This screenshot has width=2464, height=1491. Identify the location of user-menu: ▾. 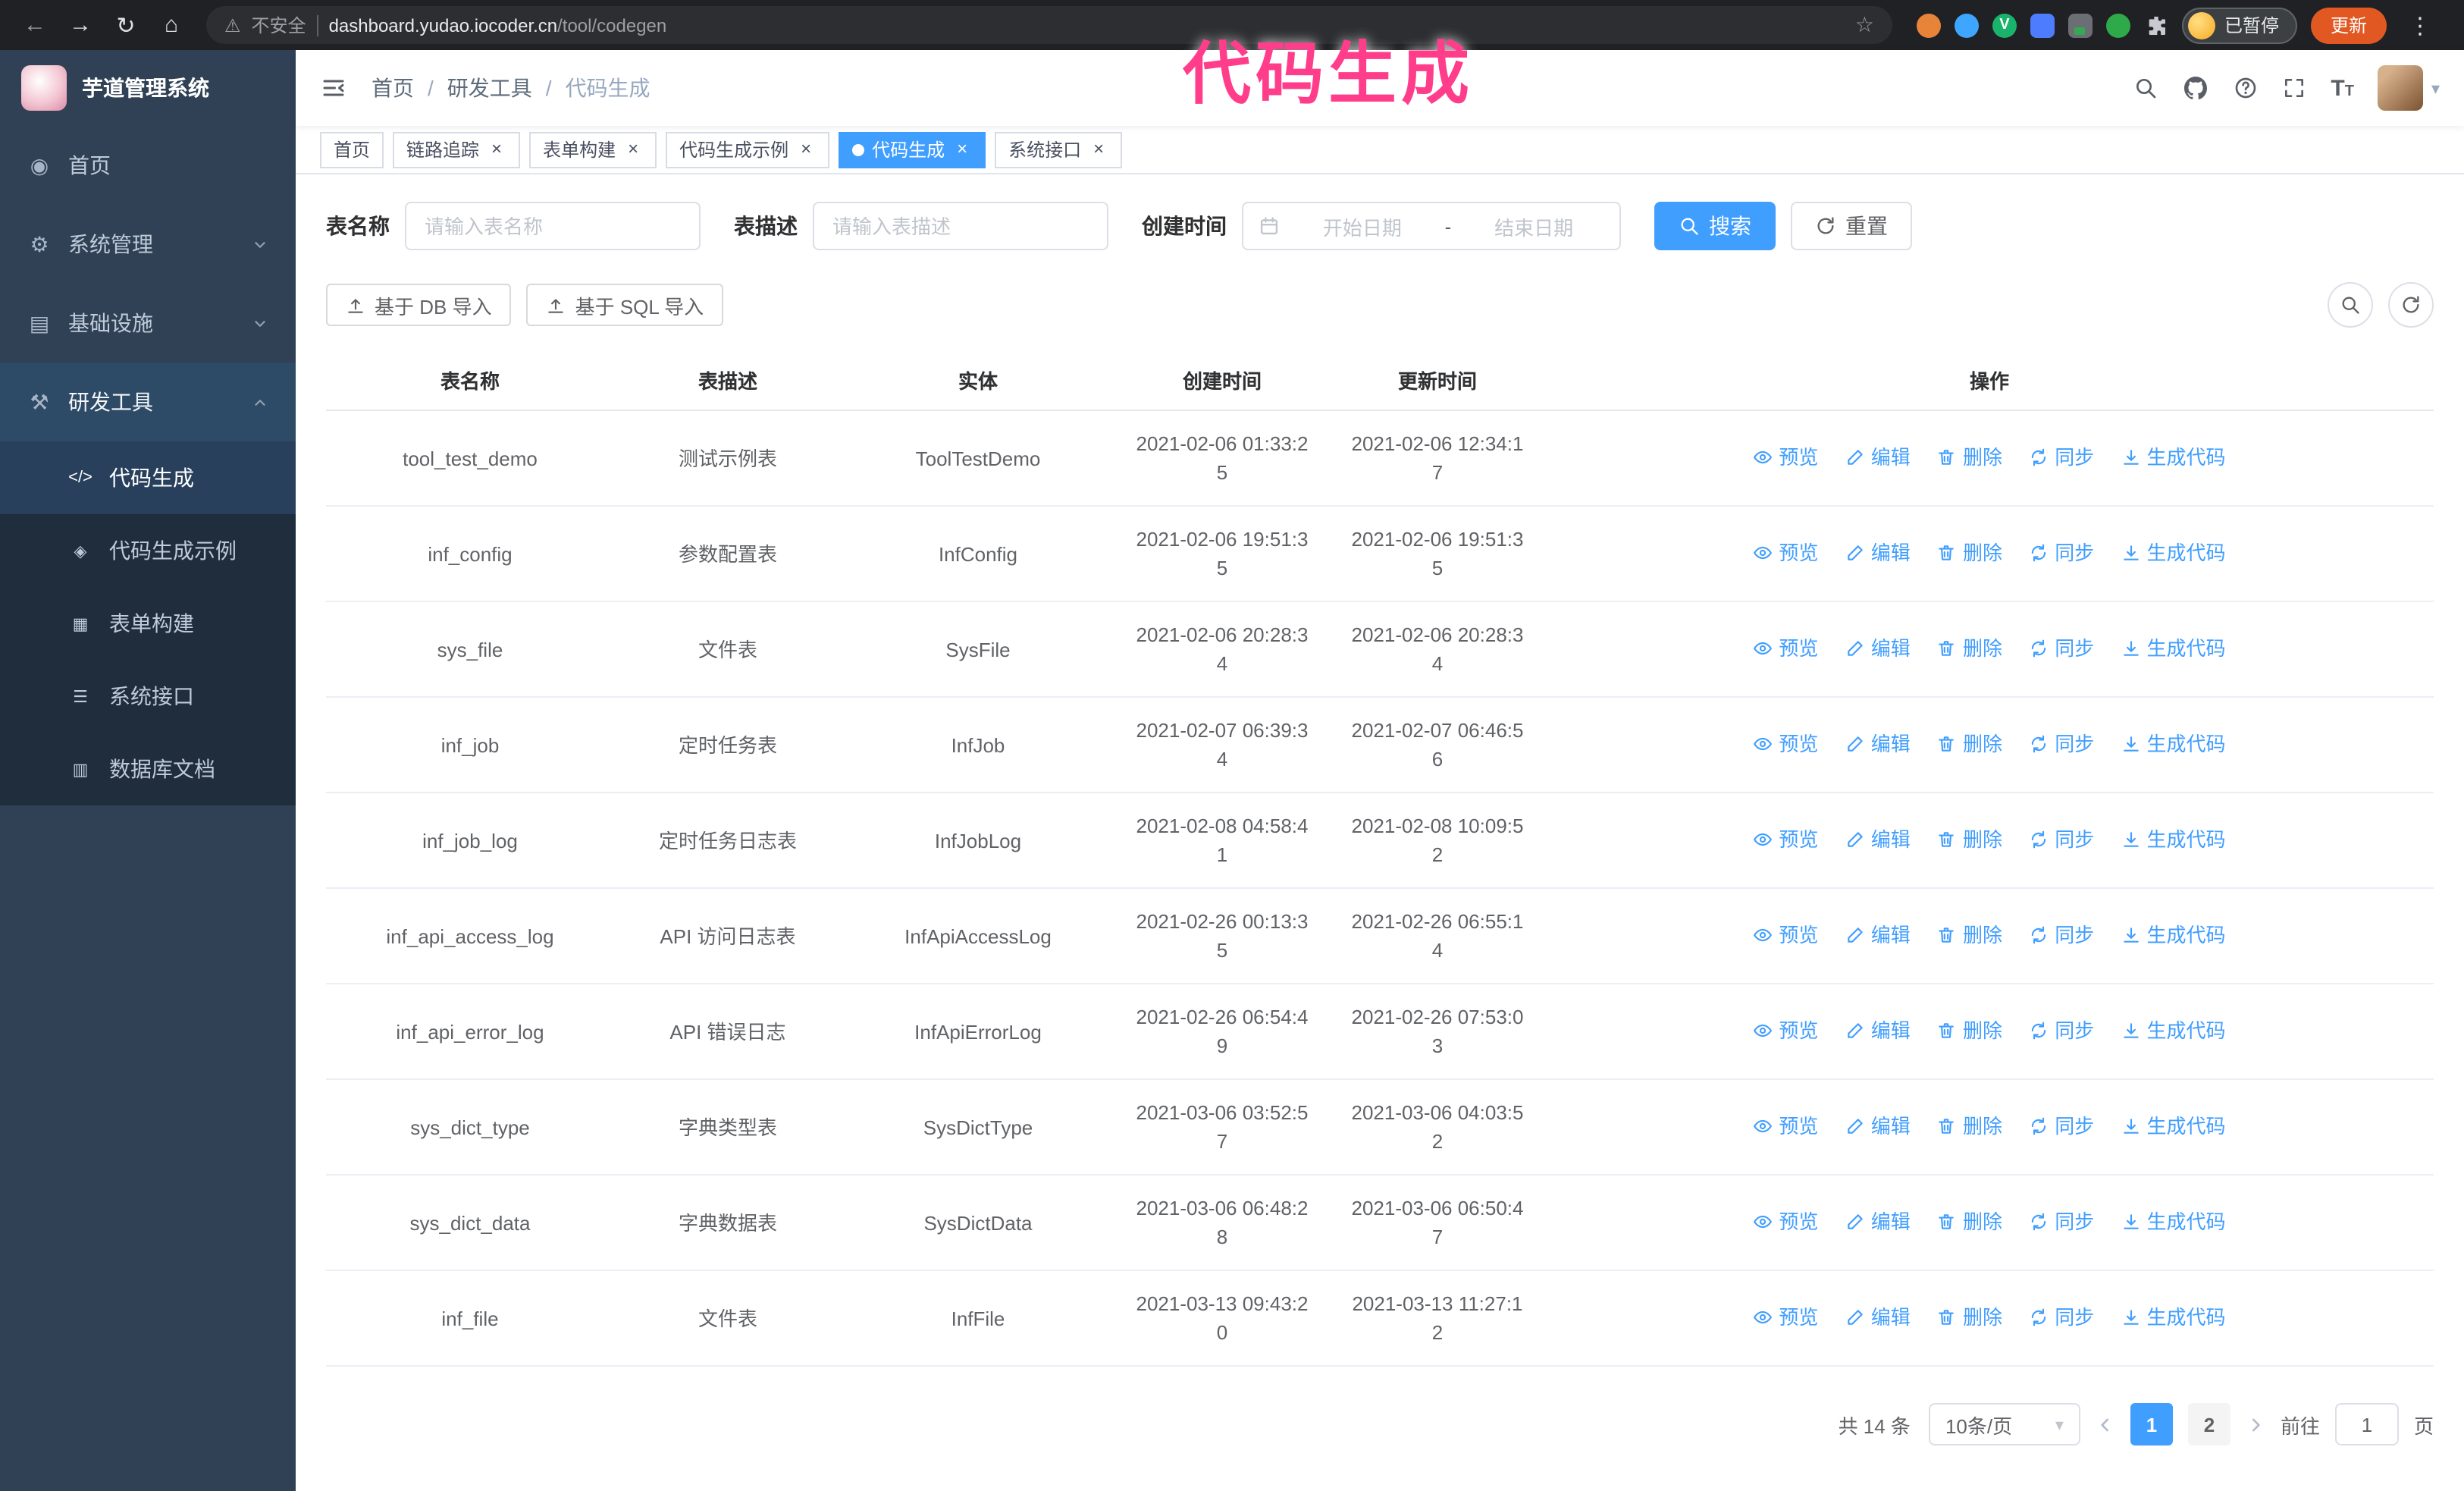
(2409, 88).